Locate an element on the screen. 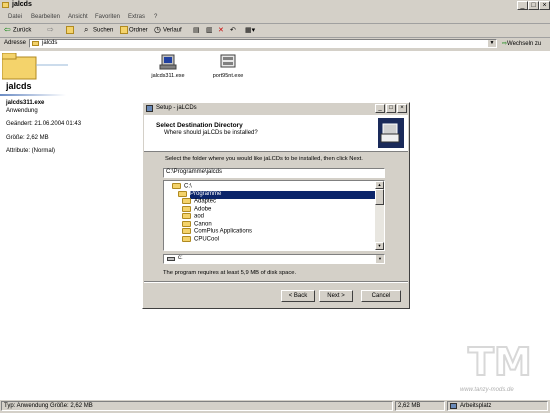 This screenshot has width=550, height=413. tree-item: C:\ is located at coordinates (270, 187).